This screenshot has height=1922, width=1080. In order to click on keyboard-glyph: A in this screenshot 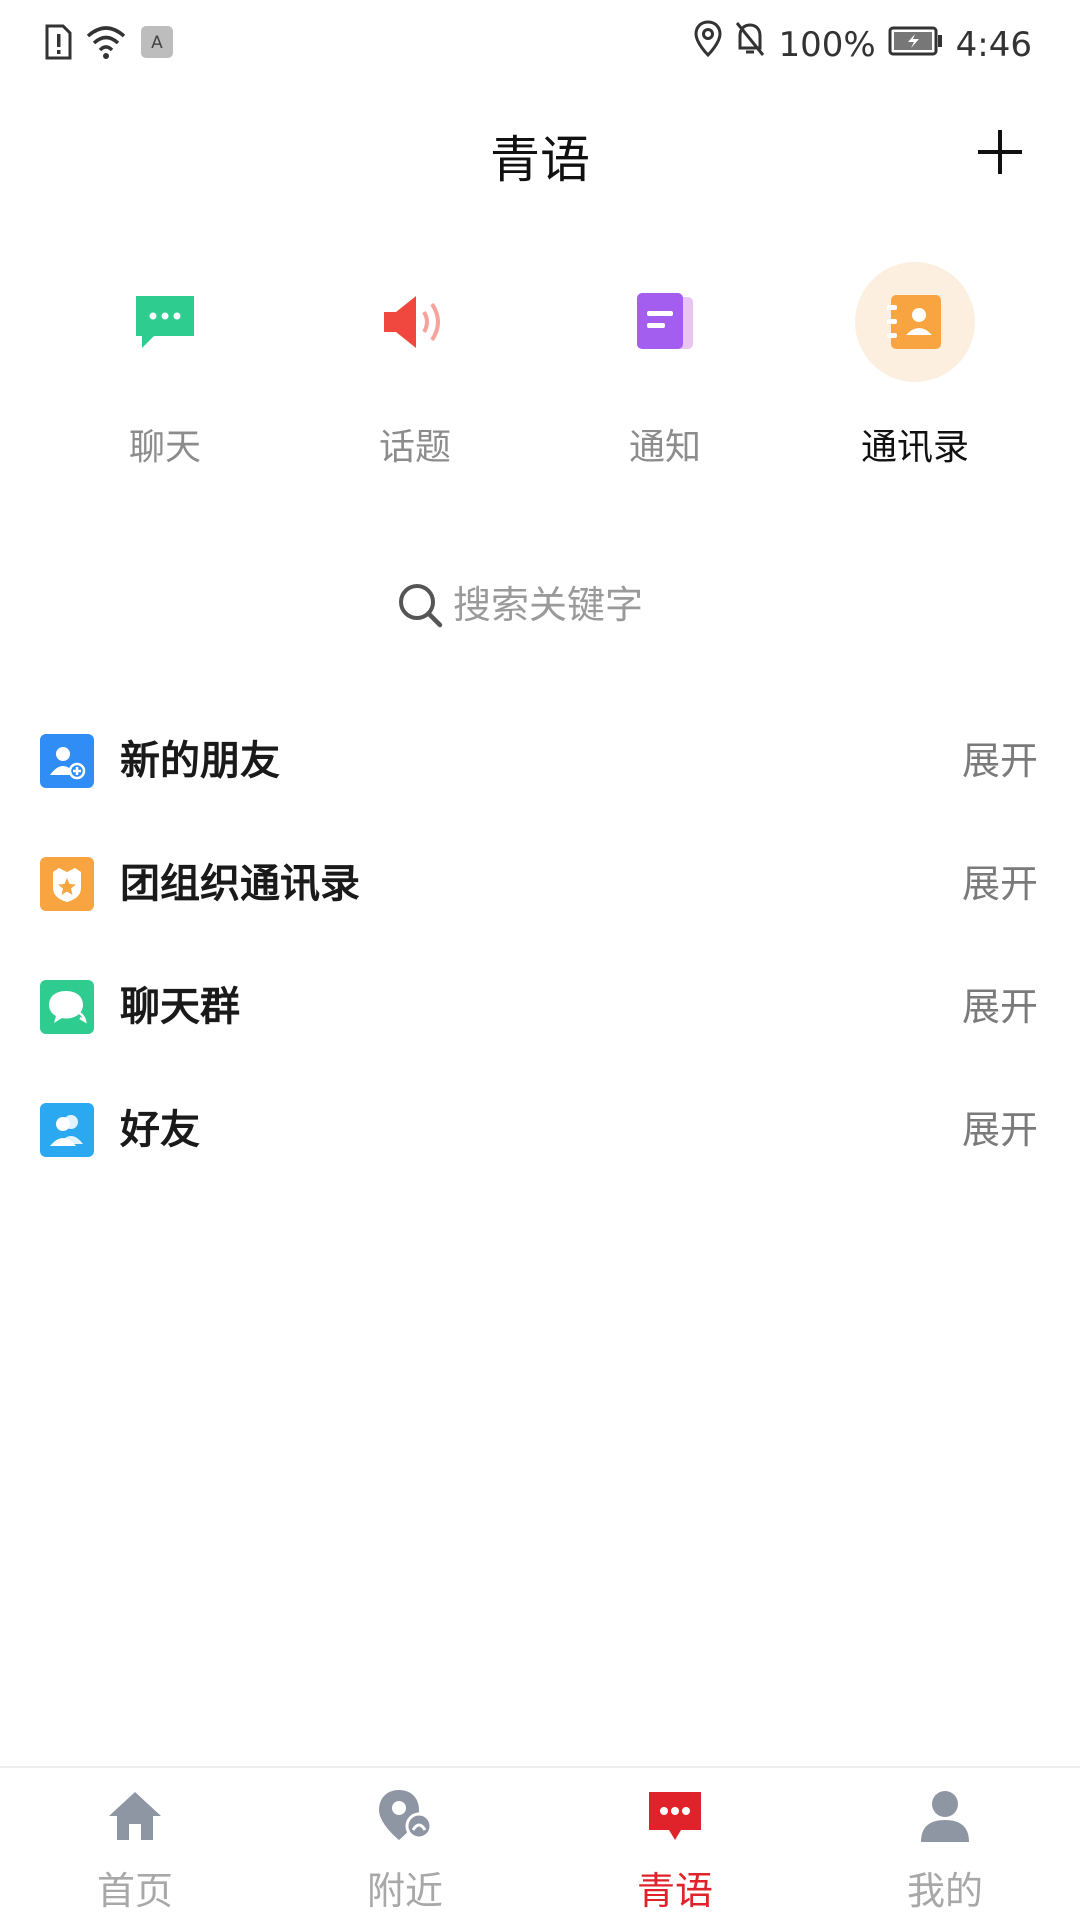, I will do `click(157, 43)`.